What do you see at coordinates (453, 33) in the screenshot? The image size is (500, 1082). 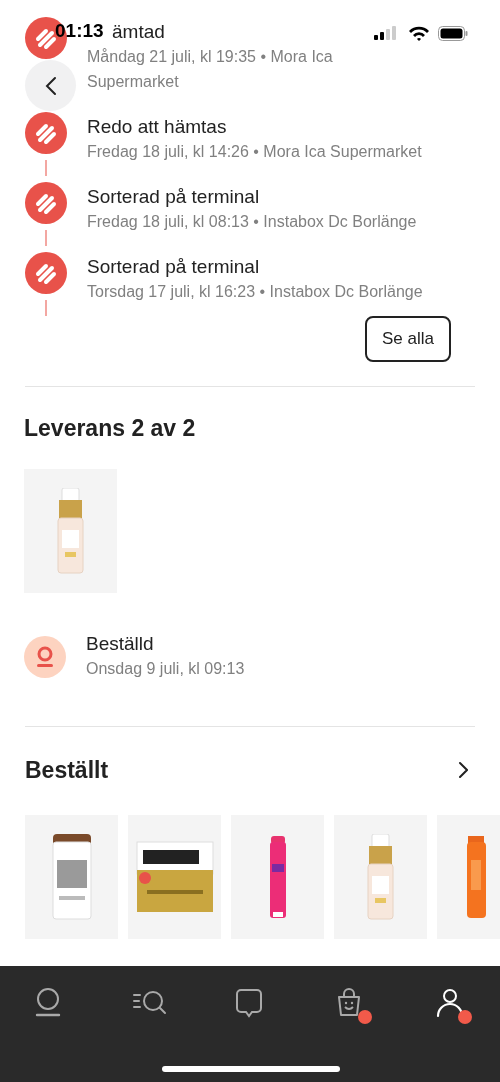 I see `battery-icon` at bounding box center [453, 33].